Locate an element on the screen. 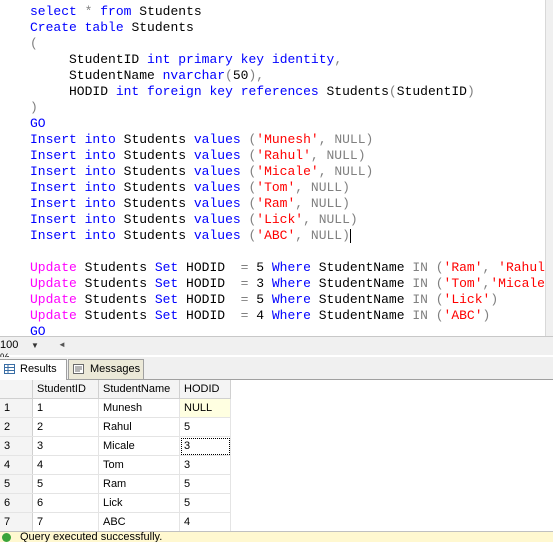 This screenshot has height=542, width=553. row-number: 1 is located at coordinates (16, 408).